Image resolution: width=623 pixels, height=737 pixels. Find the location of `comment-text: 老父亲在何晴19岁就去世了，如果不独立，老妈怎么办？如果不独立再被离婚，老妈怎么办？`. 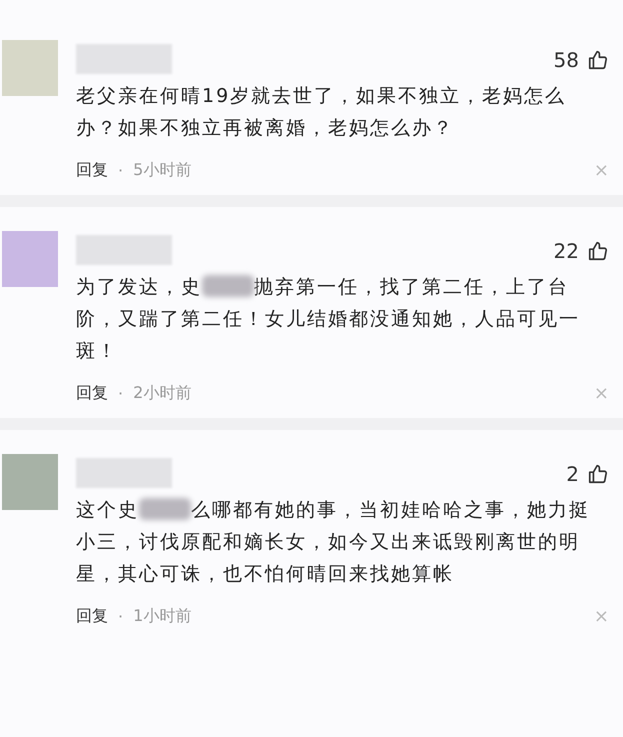

comment-text: 老父亲在何晴19岁就去世了，如果不独立，老妈怎么办？如果不独立再被离婚，老妈怎么办？ is located at coordinates (322, 112).